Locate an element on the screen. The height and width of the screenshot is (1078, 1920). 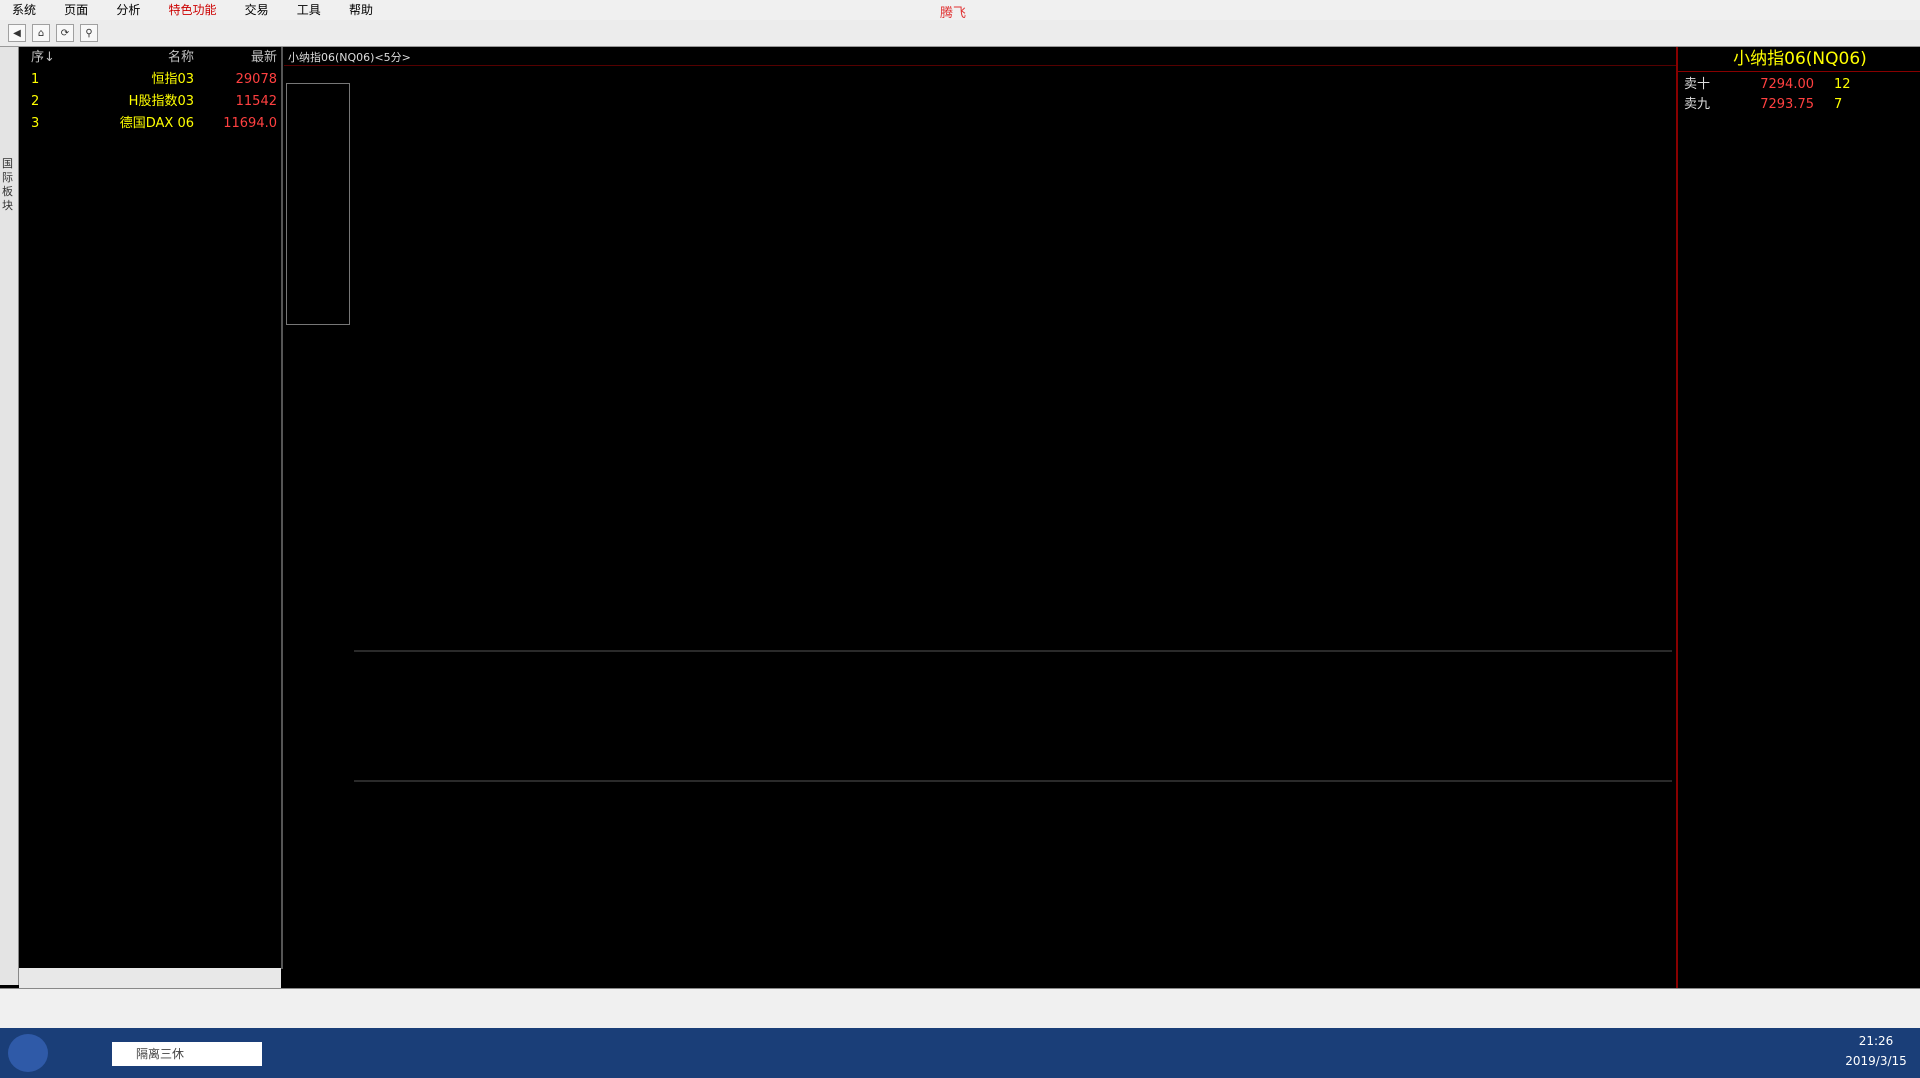
sell-level-row: 卖十 7294.00 12 is located at coordinates (1801, 85).